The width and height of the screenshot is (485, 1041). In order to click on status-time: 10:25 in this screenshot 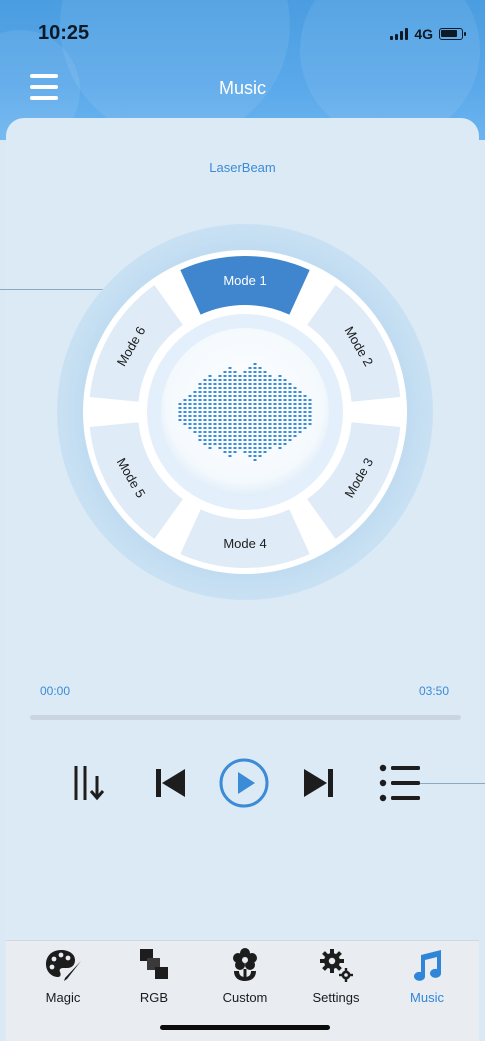, I will do `click(64, 33)`.